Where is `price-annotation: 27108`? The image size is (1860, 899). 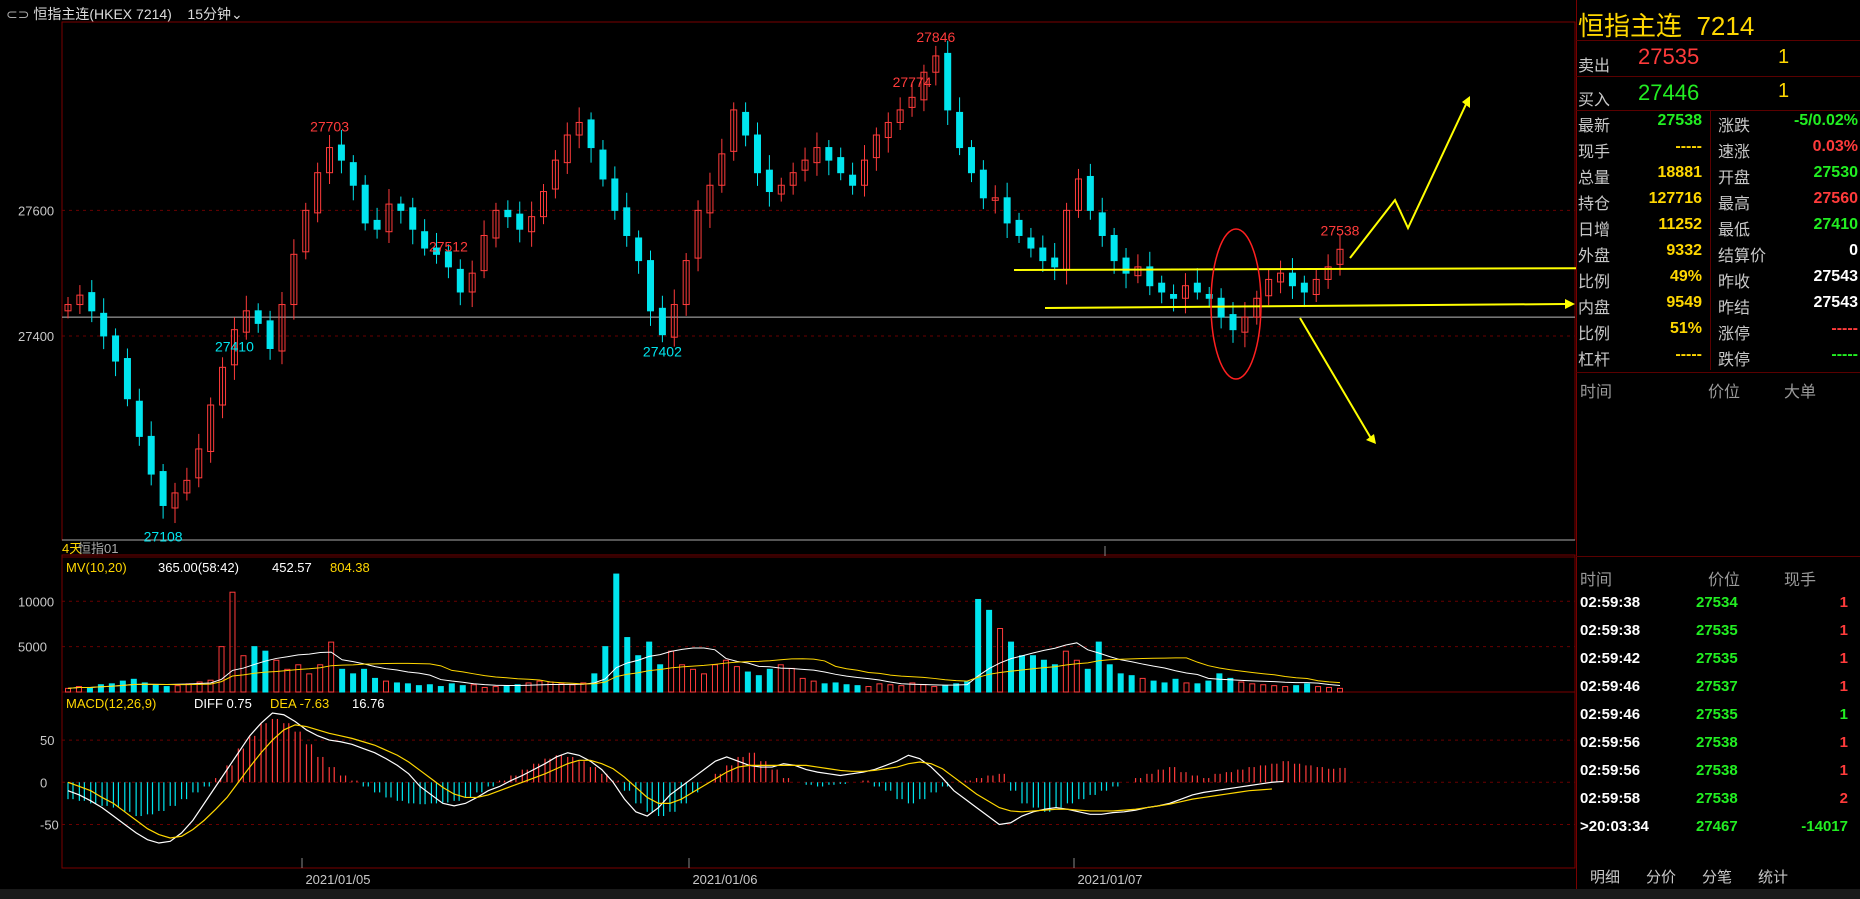 price-annotation: 27108 is located at coordinates (163, 536).